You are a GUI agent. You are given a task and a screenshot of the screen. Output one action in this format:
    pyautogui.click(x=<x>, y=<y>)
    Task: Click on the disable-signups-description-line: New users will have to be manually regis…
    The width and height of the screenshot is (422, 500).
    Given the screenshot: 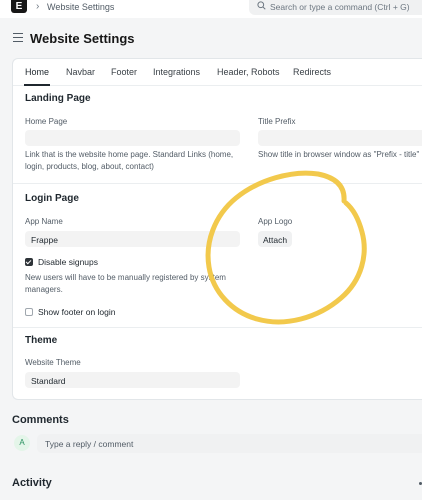 What is the action you would take?
    pyautogui.click(x=125, y=277)
    